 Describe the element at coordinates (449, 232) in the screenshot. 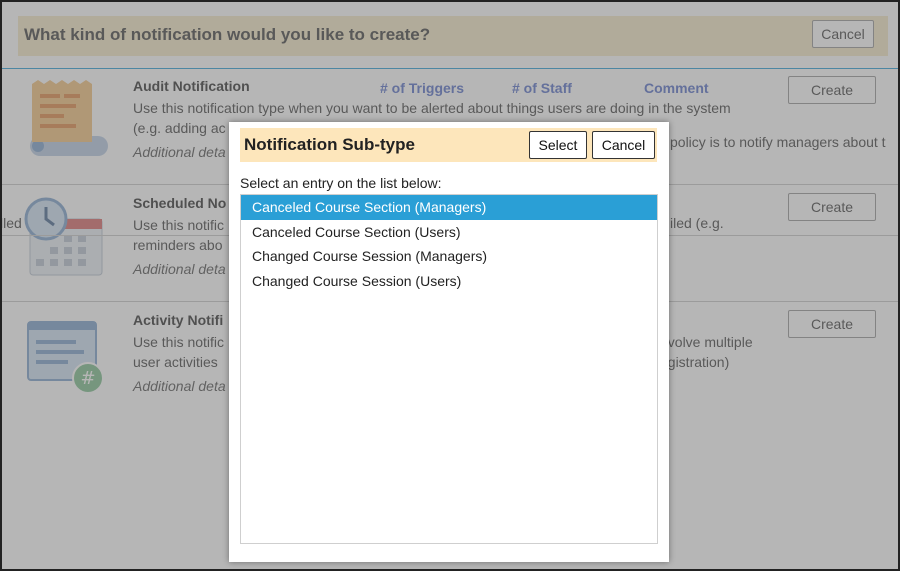

I see `list-item: Canceled Course Section (Users)` at that location.